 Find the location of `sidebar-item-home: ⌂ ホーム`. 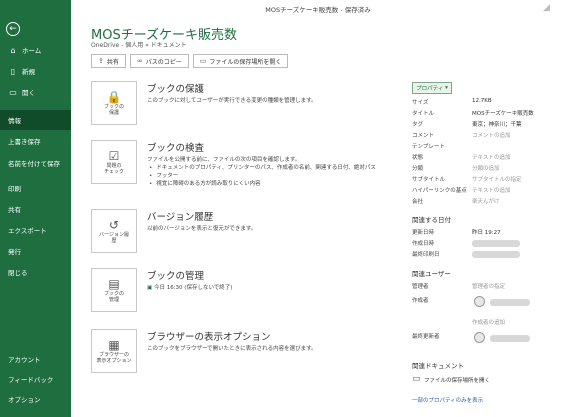

sidebar-item-home: ⌂ ホーム is located at coordinates (35, 50).